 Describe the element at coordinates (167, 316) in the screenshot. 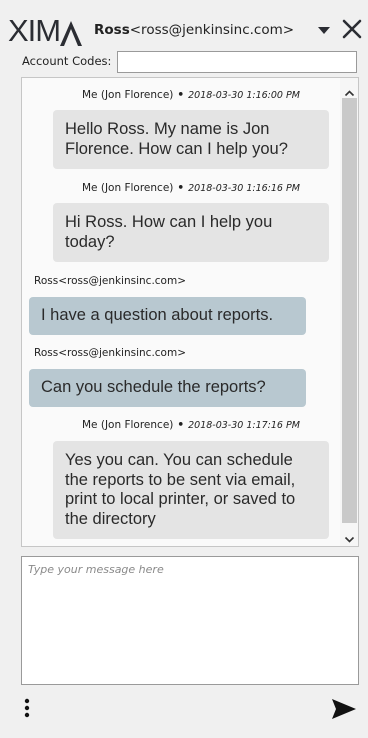

I see `message-bubble-incoming: I have a question about reports.` at that location.